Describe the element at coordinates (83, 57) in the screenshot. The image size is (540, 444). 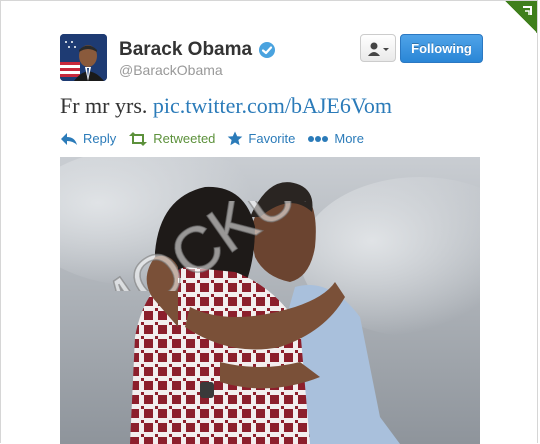
I see `avatar` at that location.